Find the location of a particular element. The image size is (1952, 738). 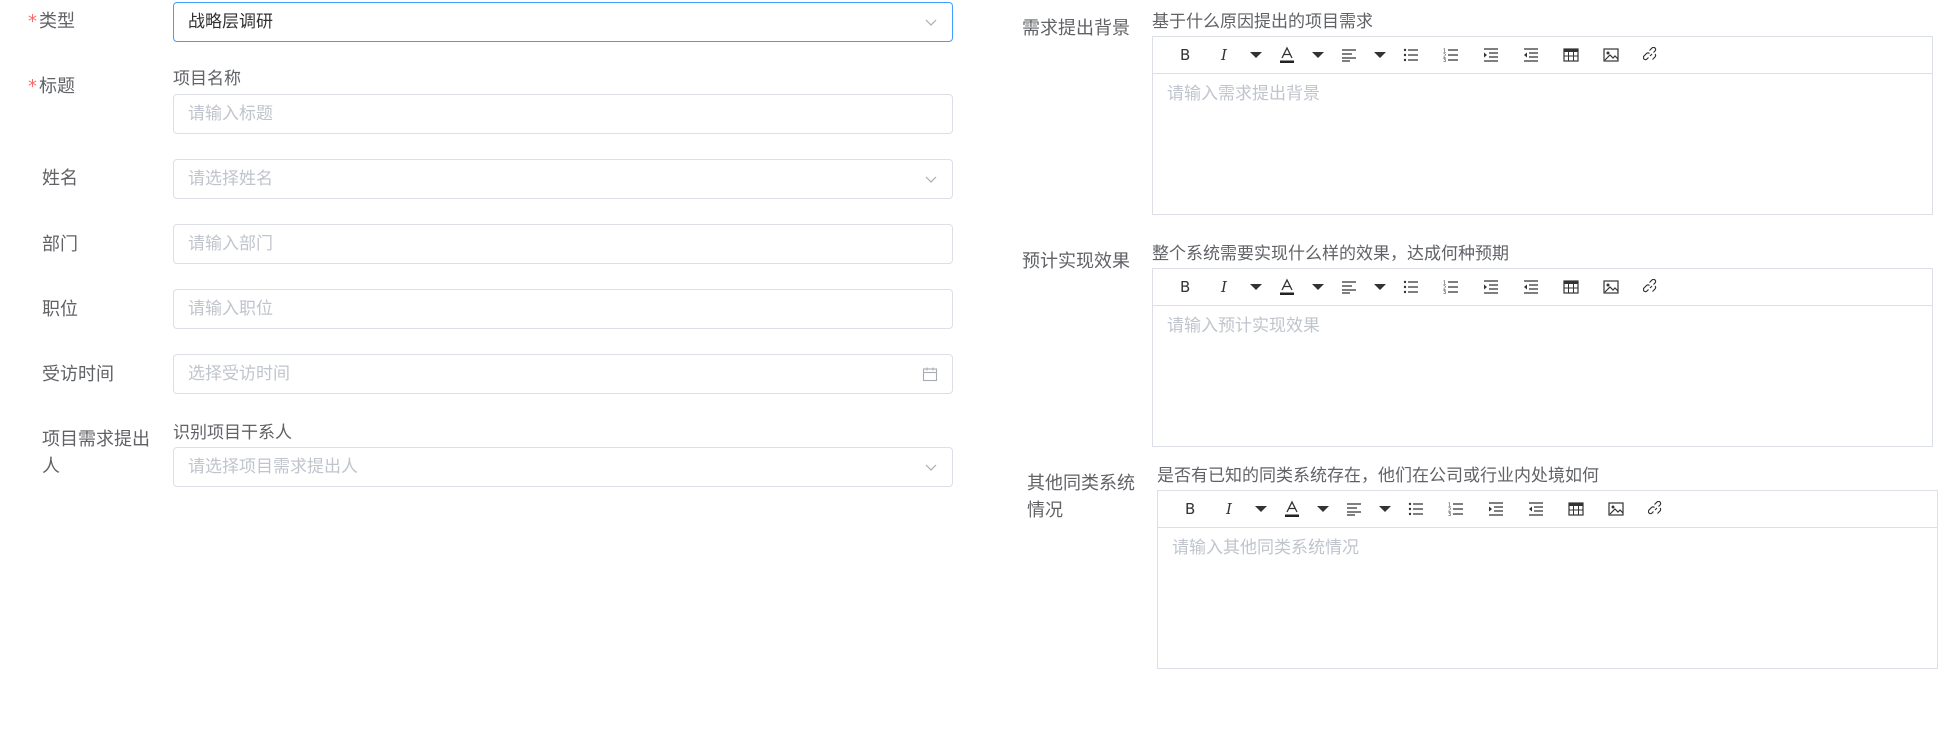

background-editor: B I 123 请输入需求提出背景 is located at coordinates (1542, 125).